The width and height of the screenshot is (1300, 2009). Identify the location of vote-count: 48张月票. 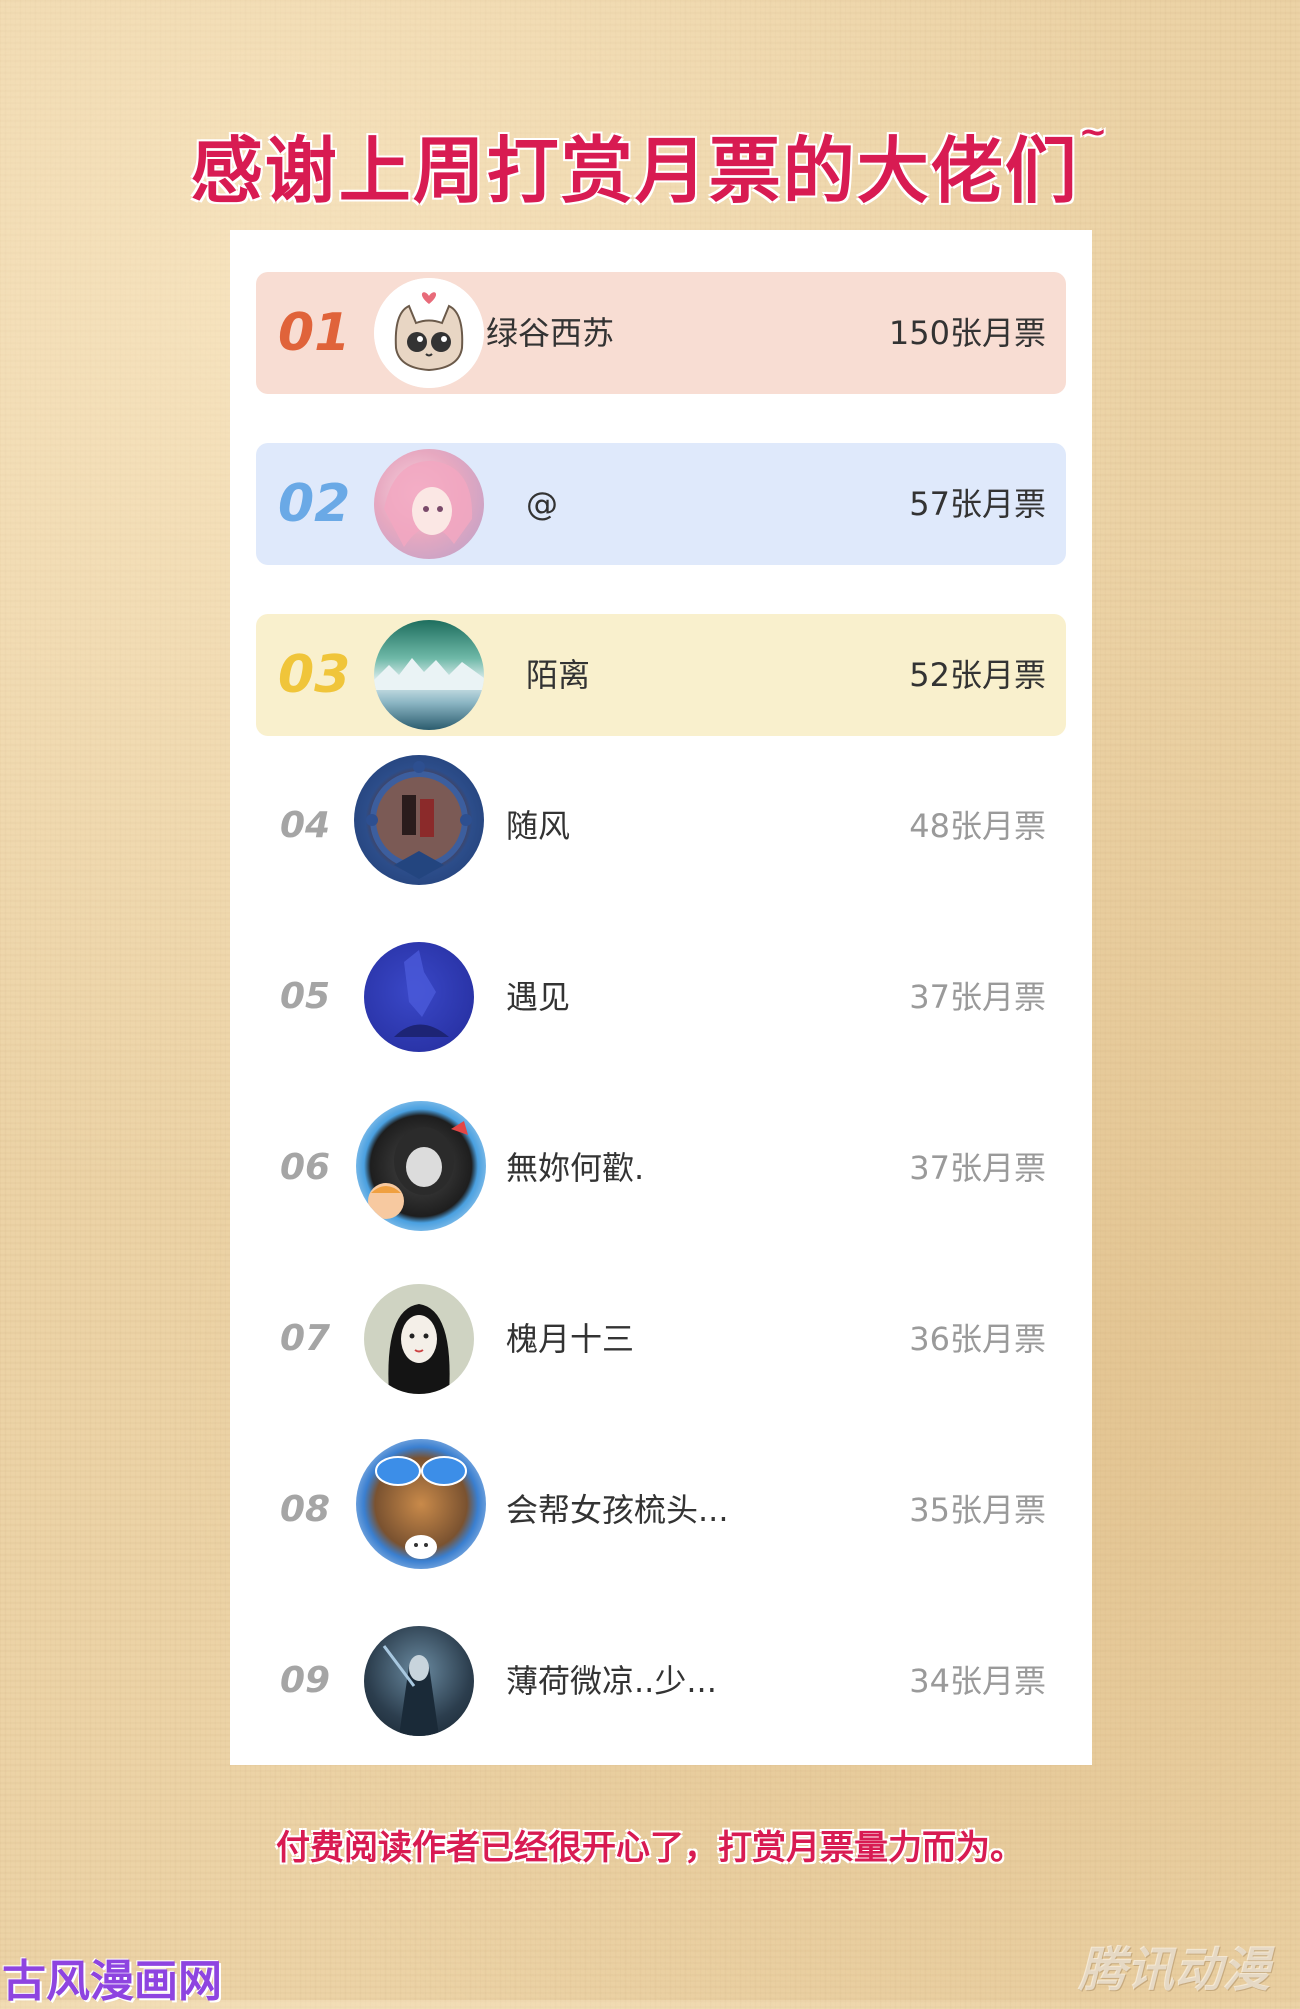
(977, 826).